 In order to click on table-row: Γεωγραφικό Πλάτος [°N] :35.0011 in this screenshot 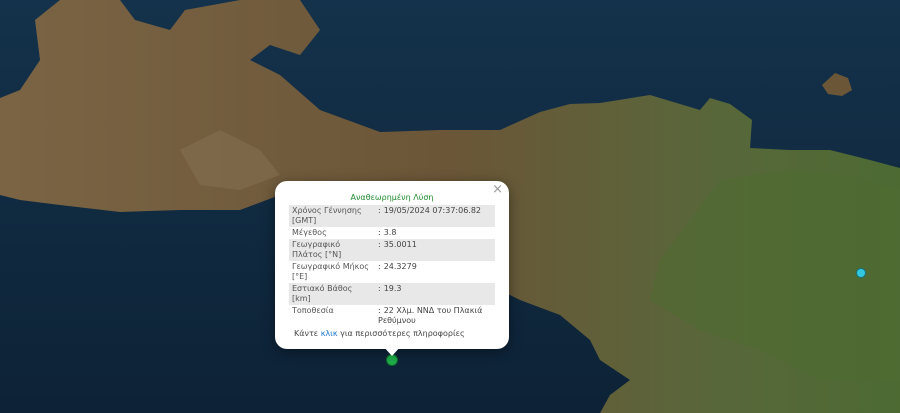, I will do `click(392, 250)`.